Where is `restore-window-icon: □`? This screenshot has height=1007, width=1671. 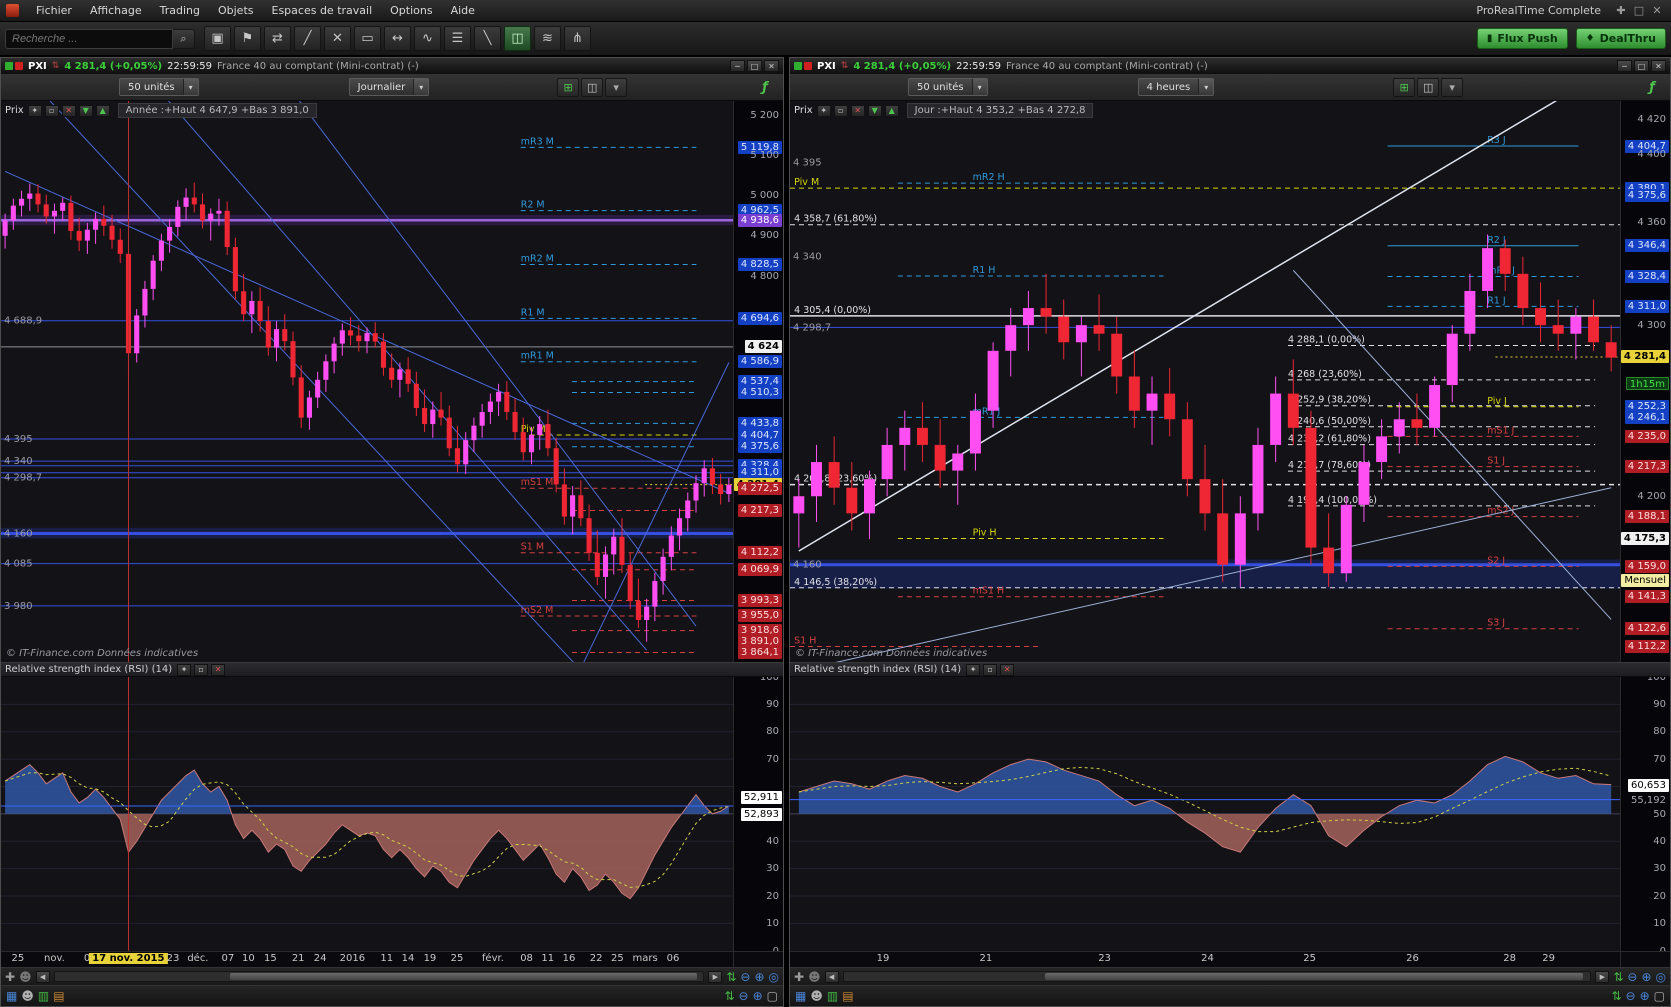 restore-window-icon: □ is located at coordinates (1639, 10).